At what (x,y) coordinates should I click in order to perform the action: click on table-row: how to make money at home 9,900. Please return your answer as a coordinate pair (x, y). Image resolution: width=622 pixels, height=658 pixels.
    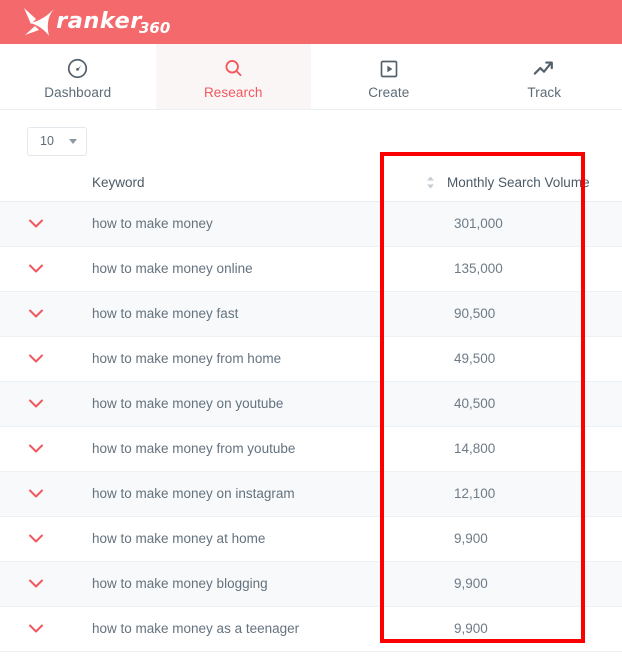
    Looking at the image, I should click on (311, 539).